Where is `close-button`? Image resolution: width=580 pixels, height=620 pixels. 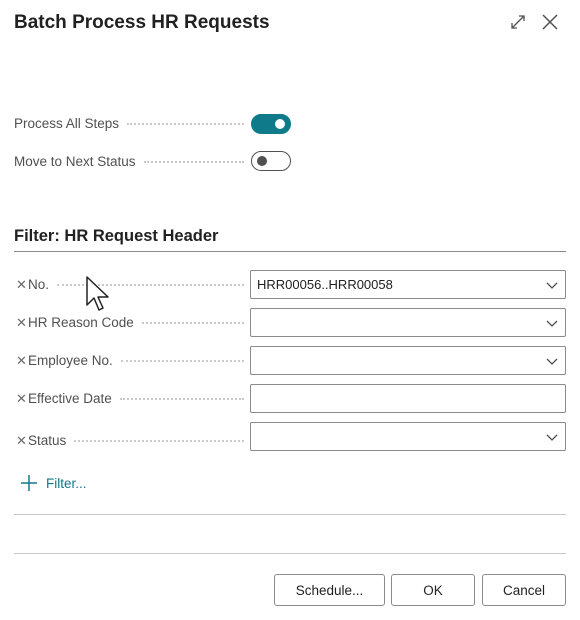
close-button is located at coordinates (550, 22).